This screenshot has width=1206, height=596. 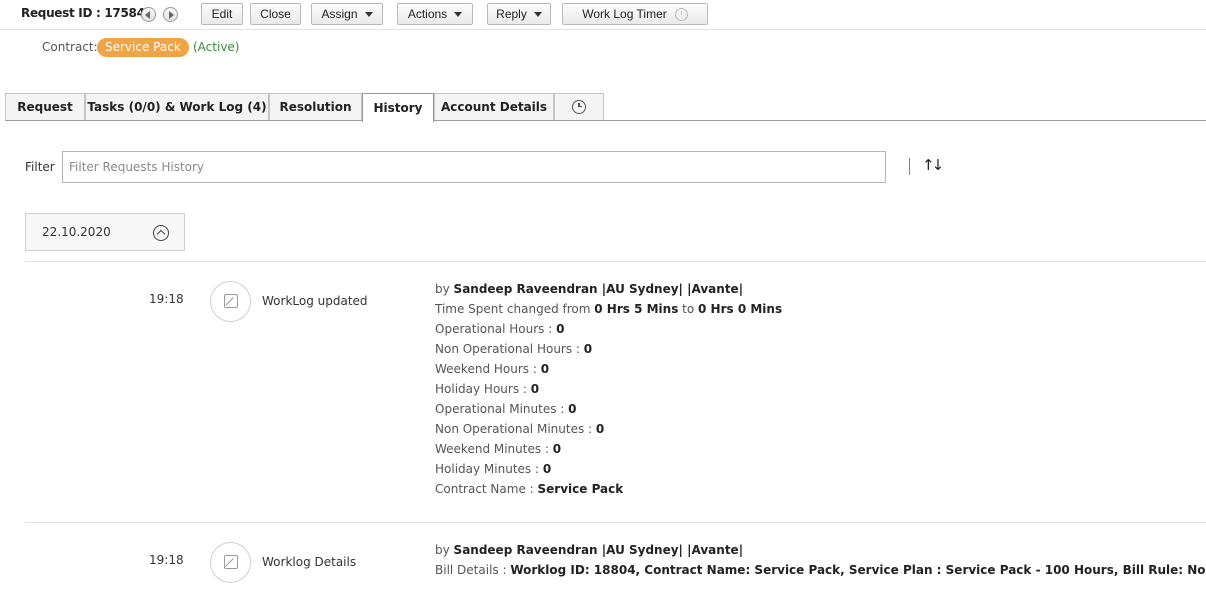 What do you see at coordinates (740, 309) in the screenshot?
I see `change-to: 0 Hrs 0 Mins` at bounding box center [740, 309].